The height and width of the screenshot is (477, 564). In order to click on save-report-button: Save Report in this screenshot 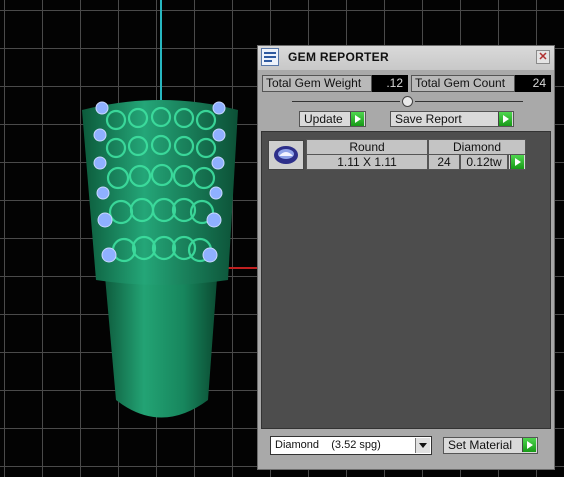, I will do `click(452, 119)`.